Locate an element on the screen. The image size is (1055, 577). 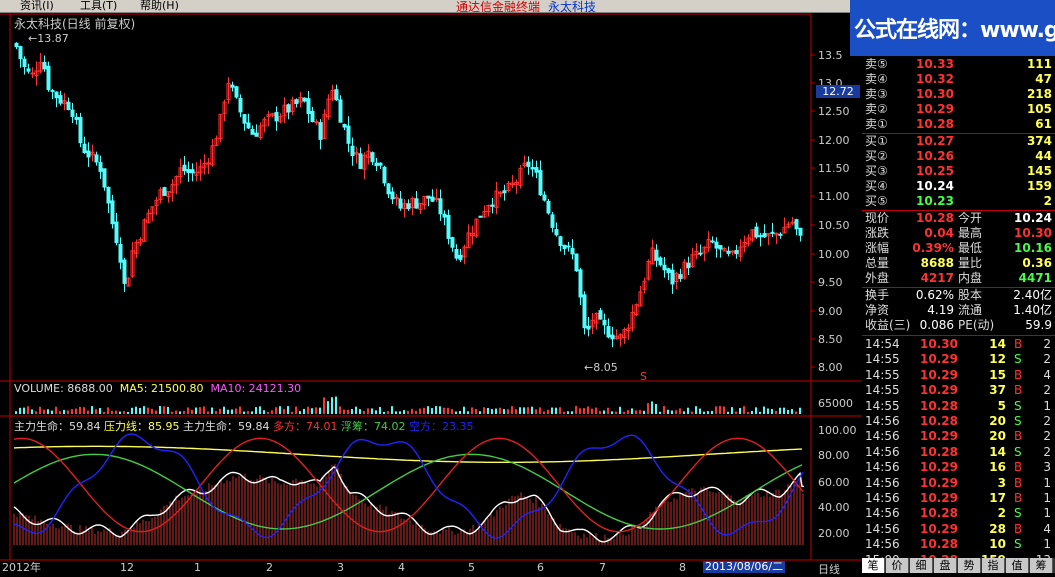
quote-tab: 势 is located at coordinates (969, 565).